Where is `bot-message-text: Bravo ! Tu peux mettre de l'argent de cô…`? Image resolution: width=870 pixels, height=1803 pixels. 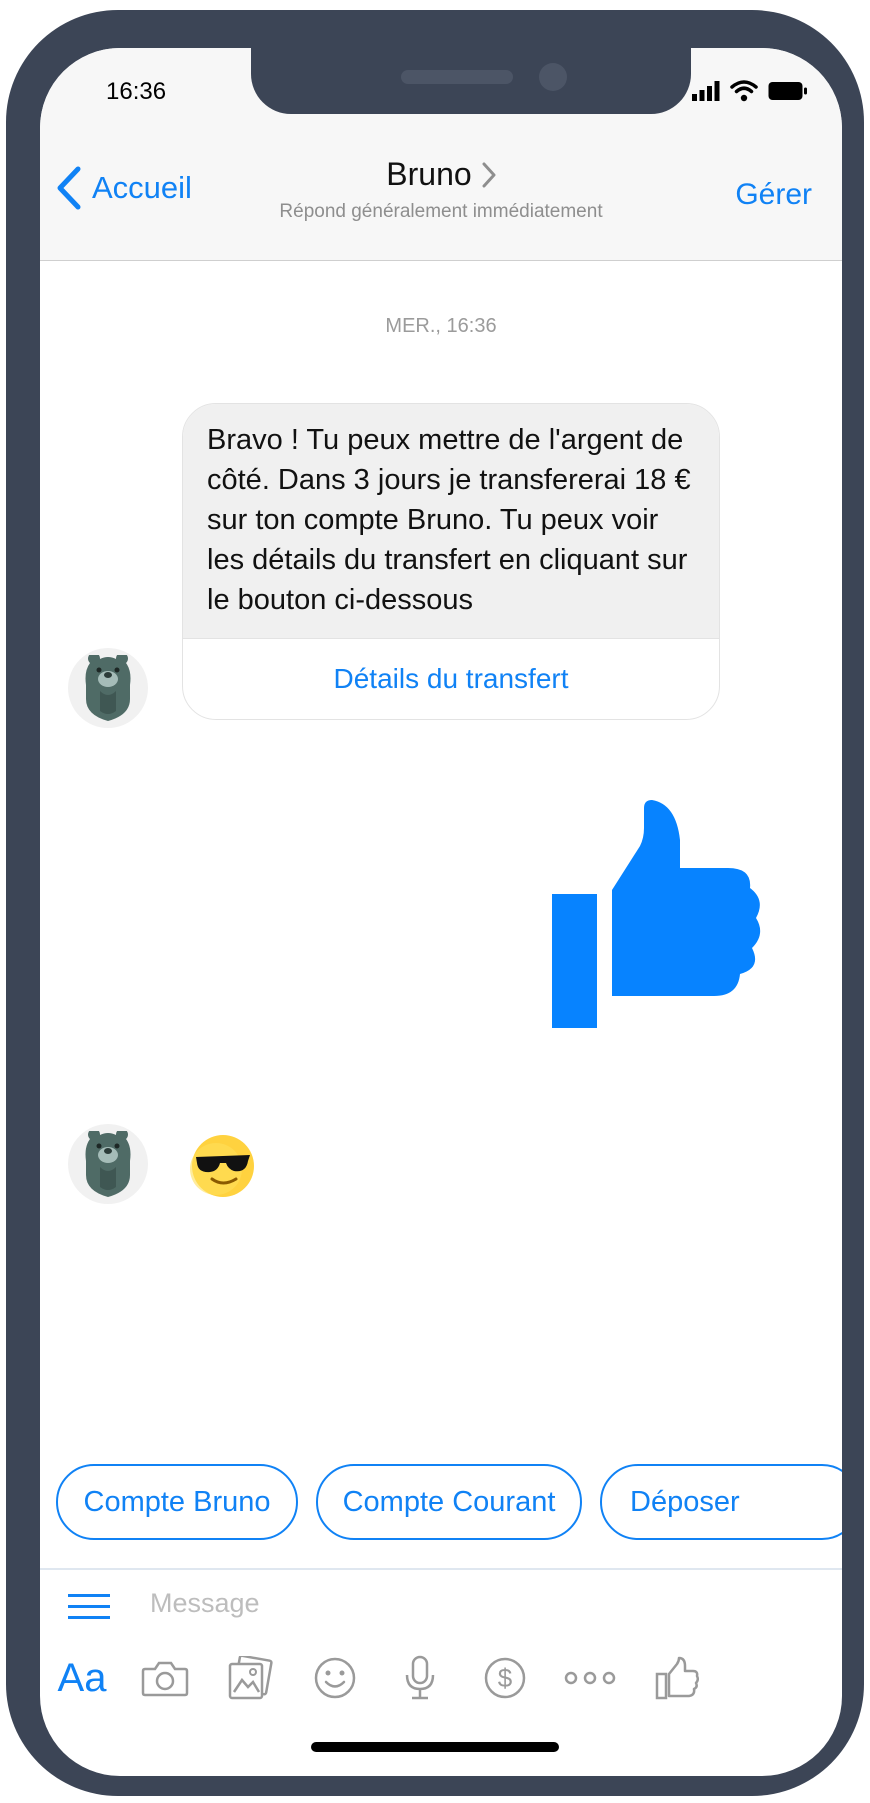 bot-message-text: Bravo ! Tu peux mettre de l'argent de cô… is located at coordinates (451, 521).